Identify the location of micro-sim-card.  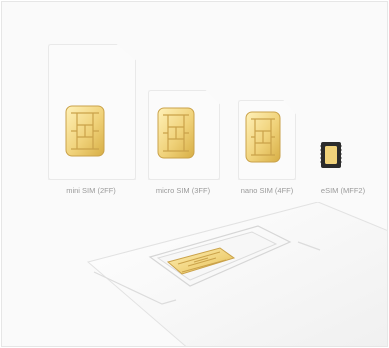
(184, 135).